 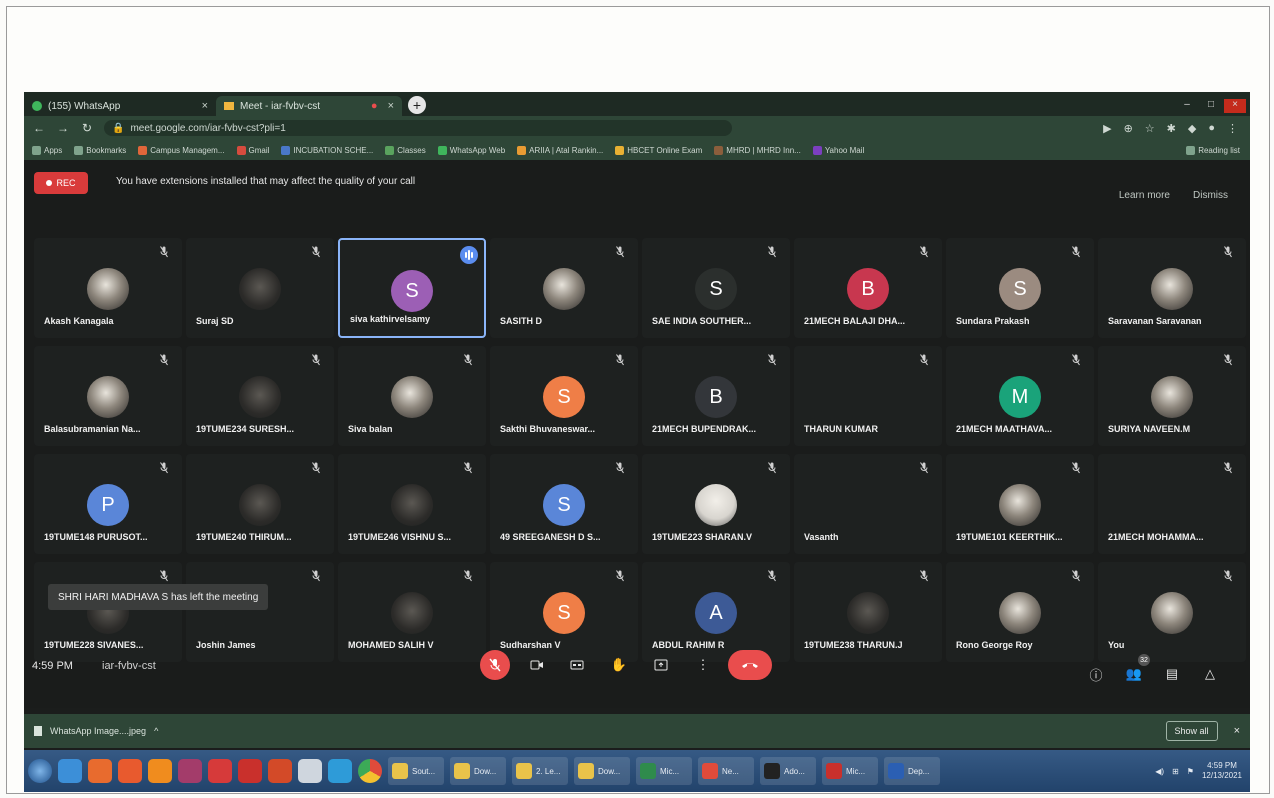 I want to click on participant-tile: 19TUME223 SHARAN.V, so click(x=716, y=504).